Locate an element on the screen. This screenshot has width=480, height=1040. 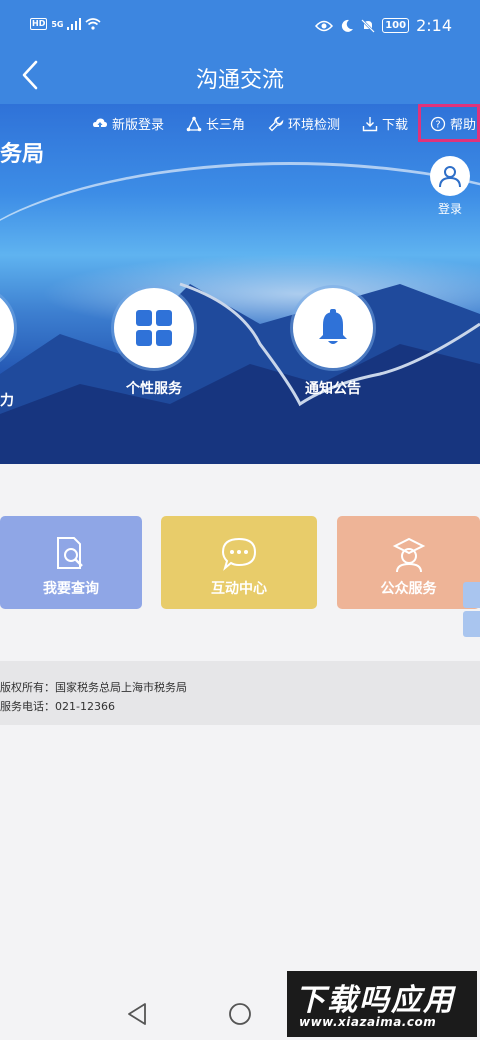
nav-home-icon is located at coordinates (240, 1014).